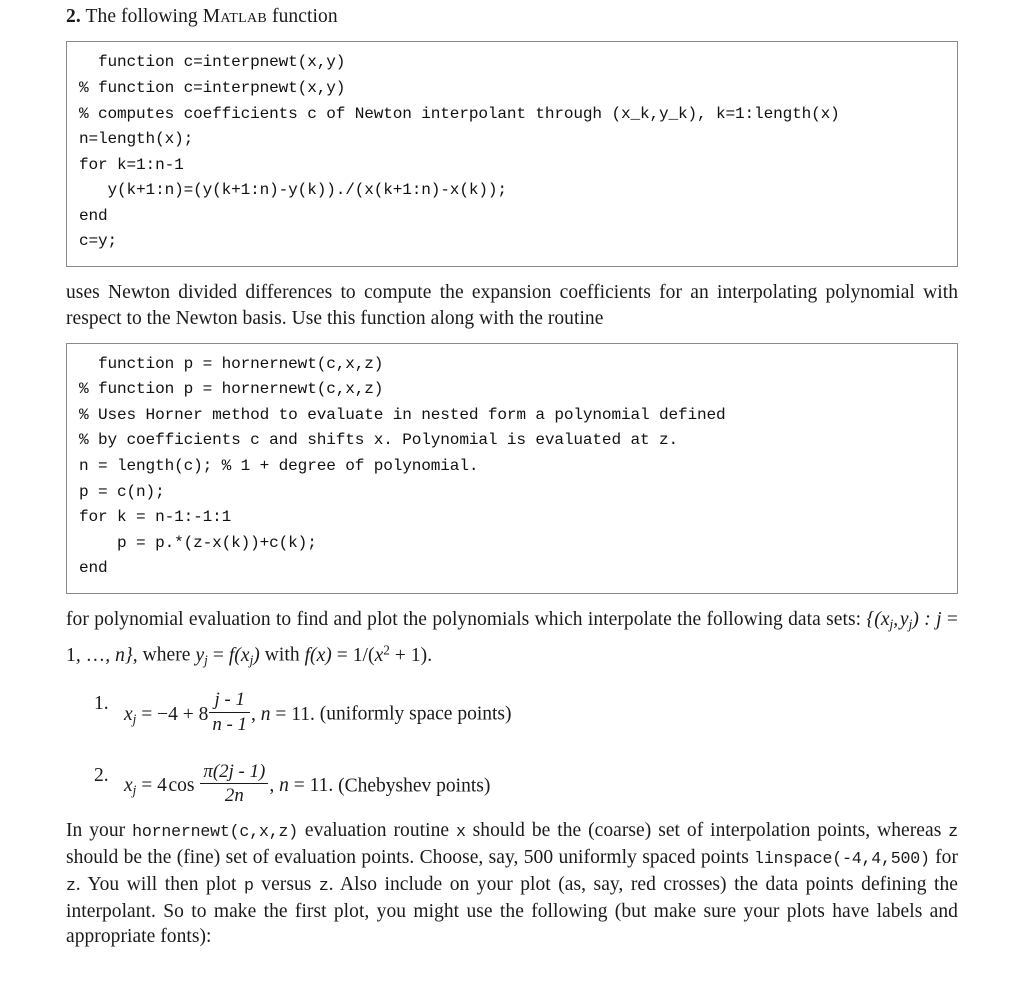  I want to click on heading-text-before: The following, so click(144, 16).